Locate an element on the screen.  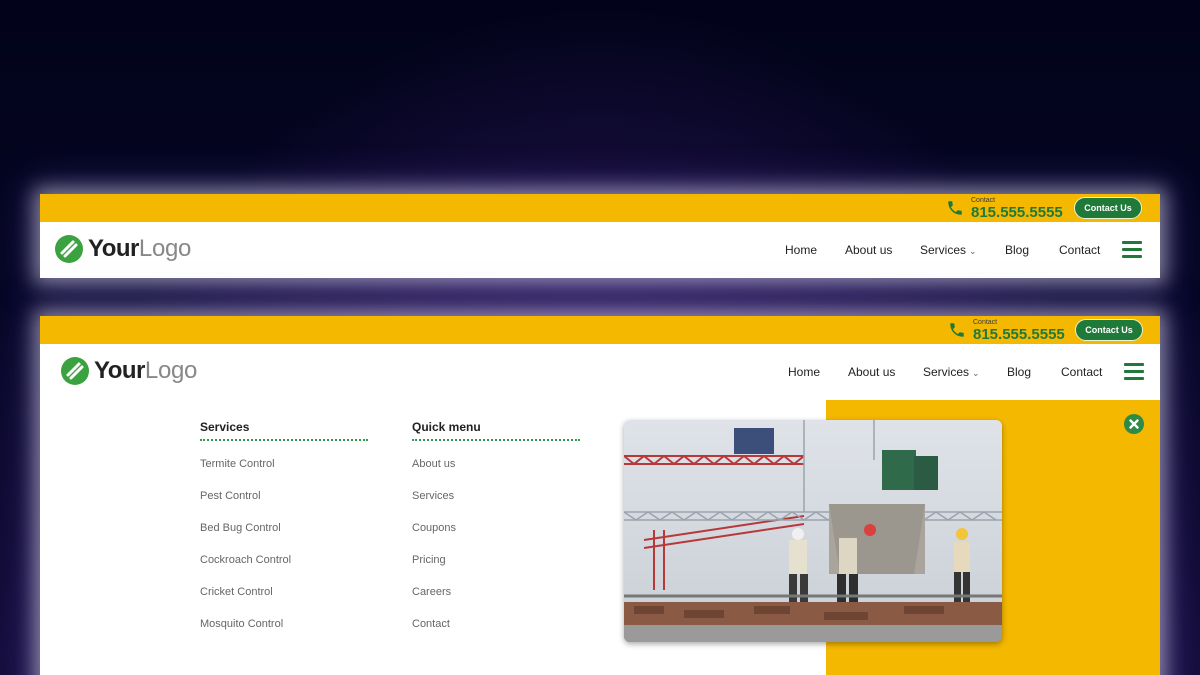
list-item: Pricing is located at coordinates (434, 568).